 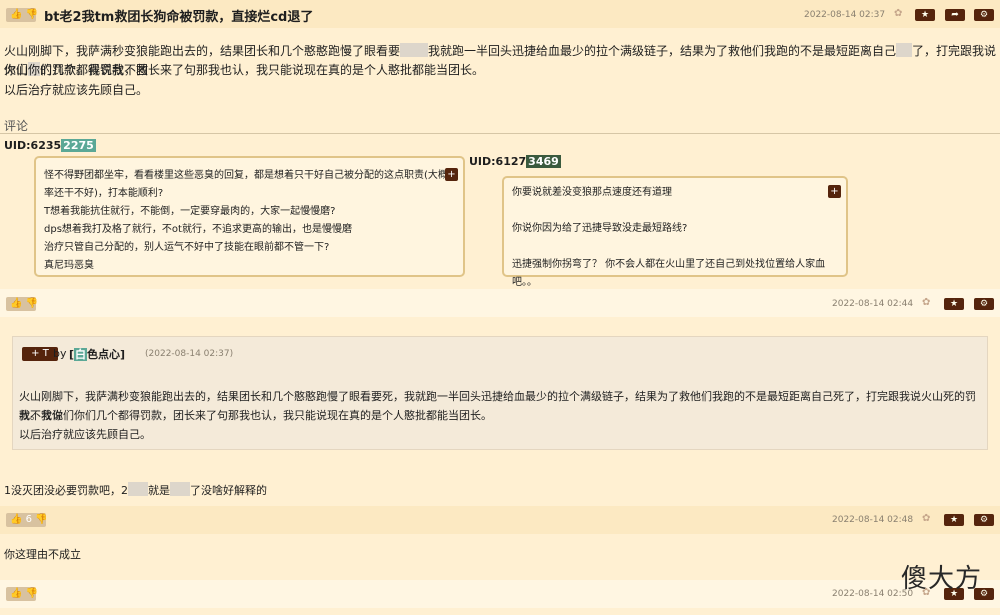 I want to click on quote-left-line: dps想着我打及格了就行，不ot就行，不追求更高的输出，也是慢慢磨, so click(x=198, y=229).